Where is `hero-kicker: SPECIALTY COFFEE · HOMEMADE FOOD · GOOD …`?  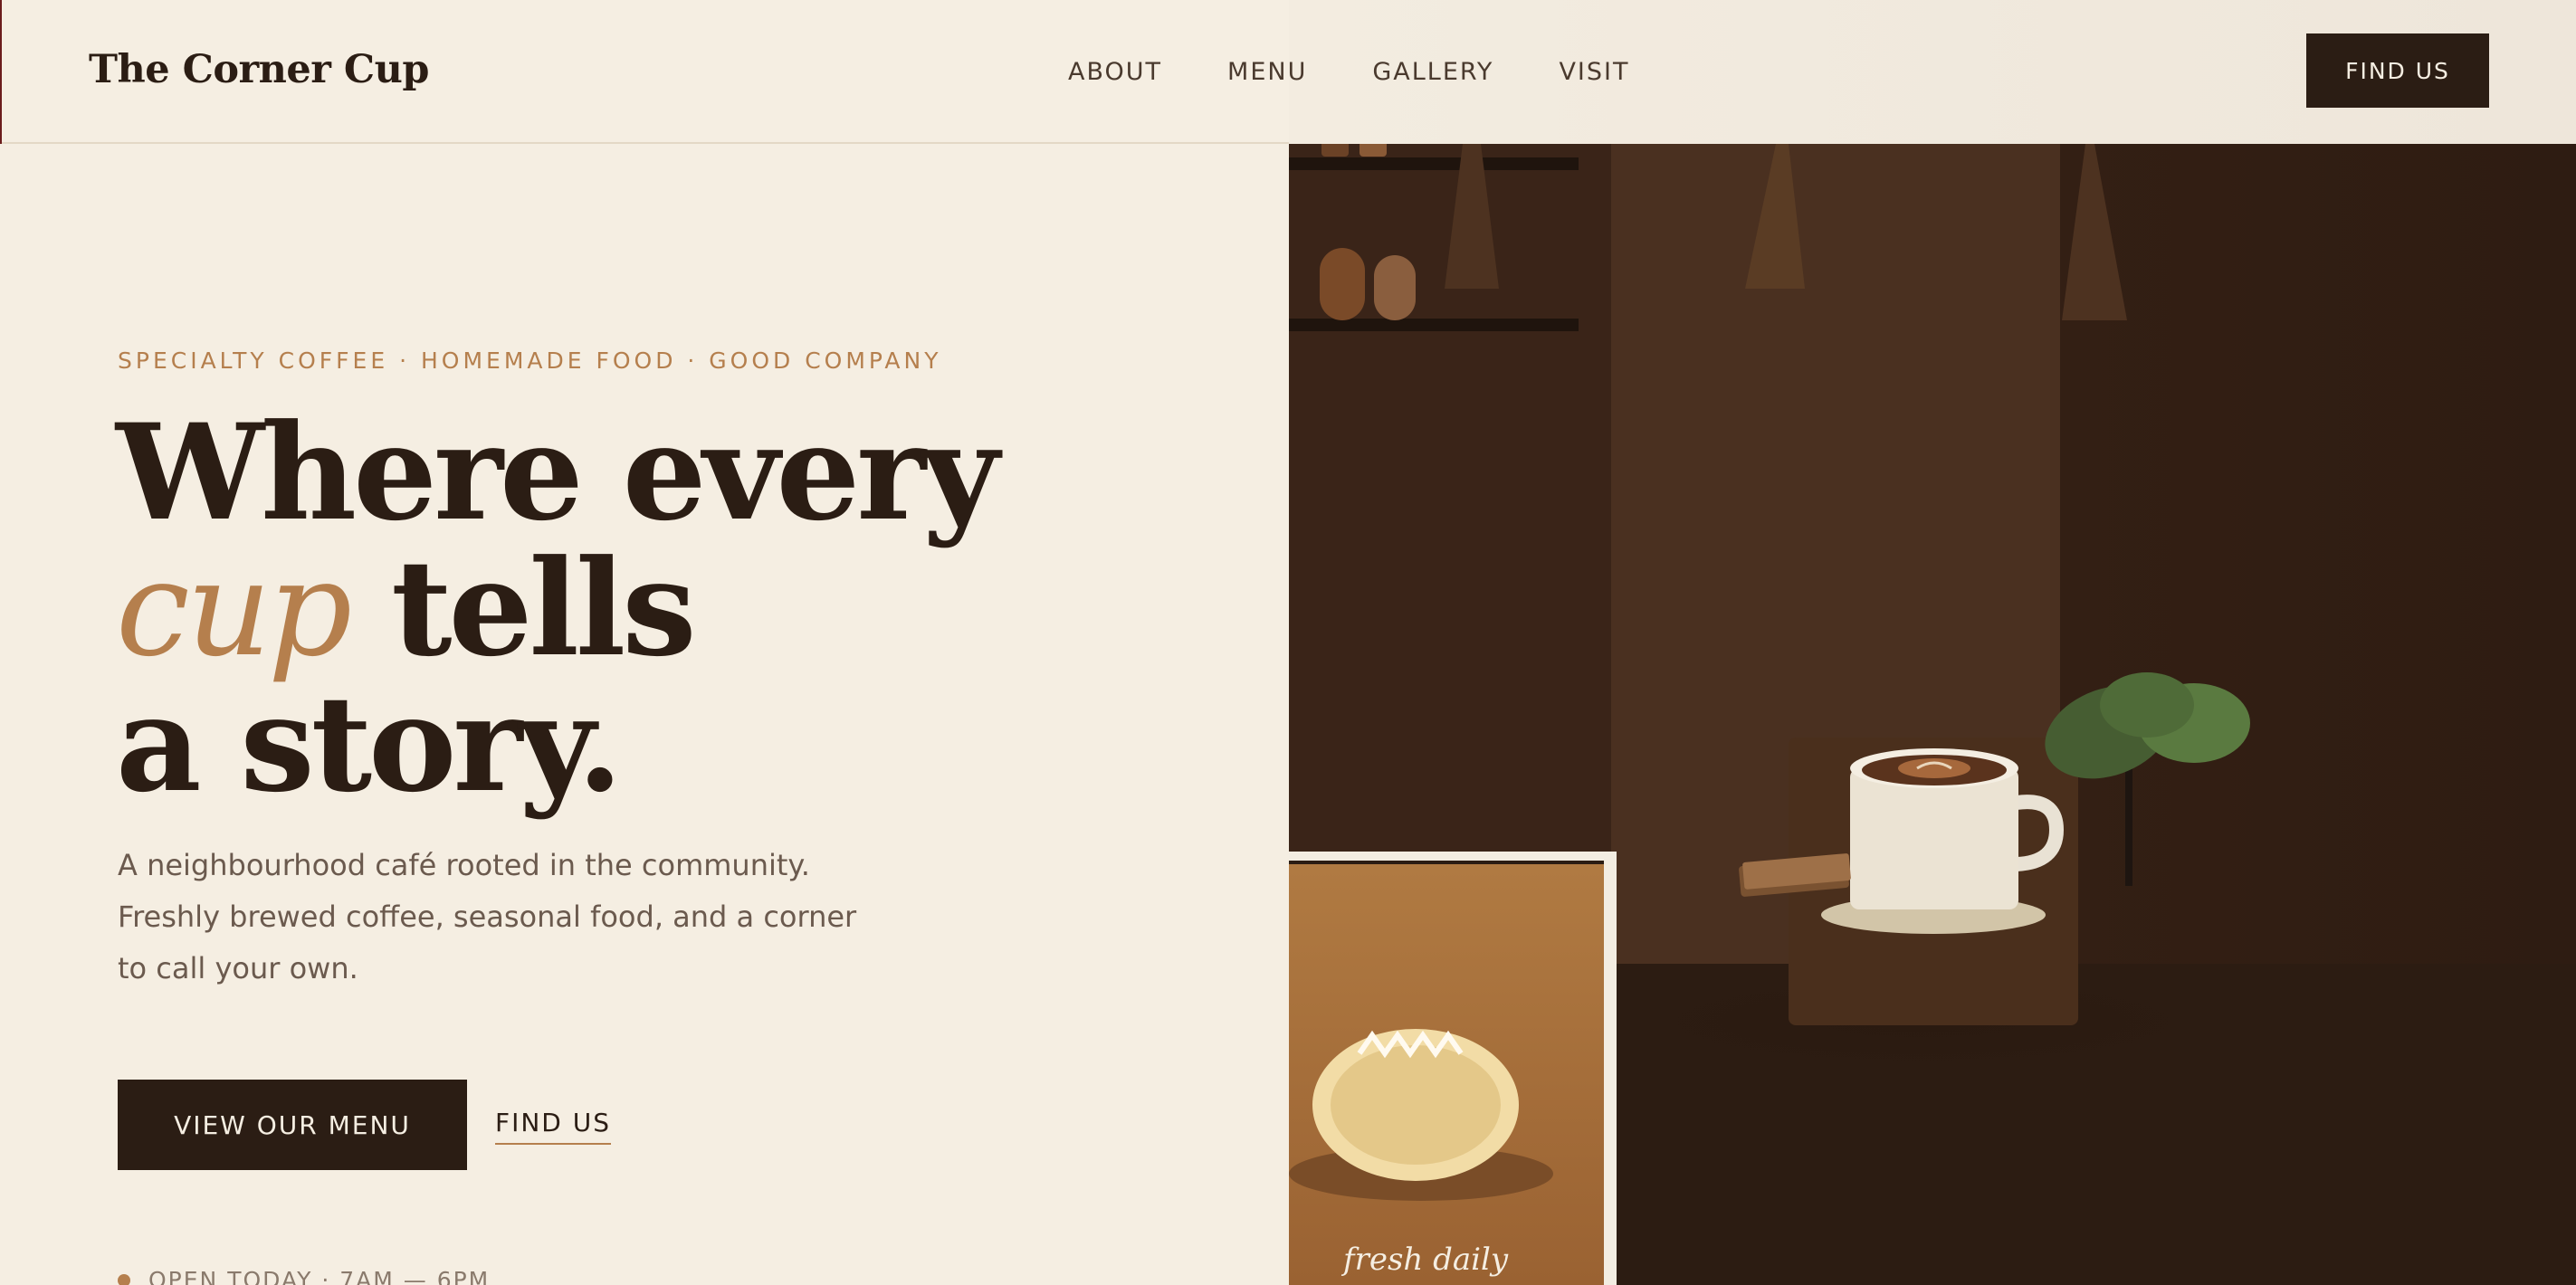 hero-kicker: SPECIALTY COFFEE · HOMEMADE FOOD · GOOD … is located at coordinates (530, 360).